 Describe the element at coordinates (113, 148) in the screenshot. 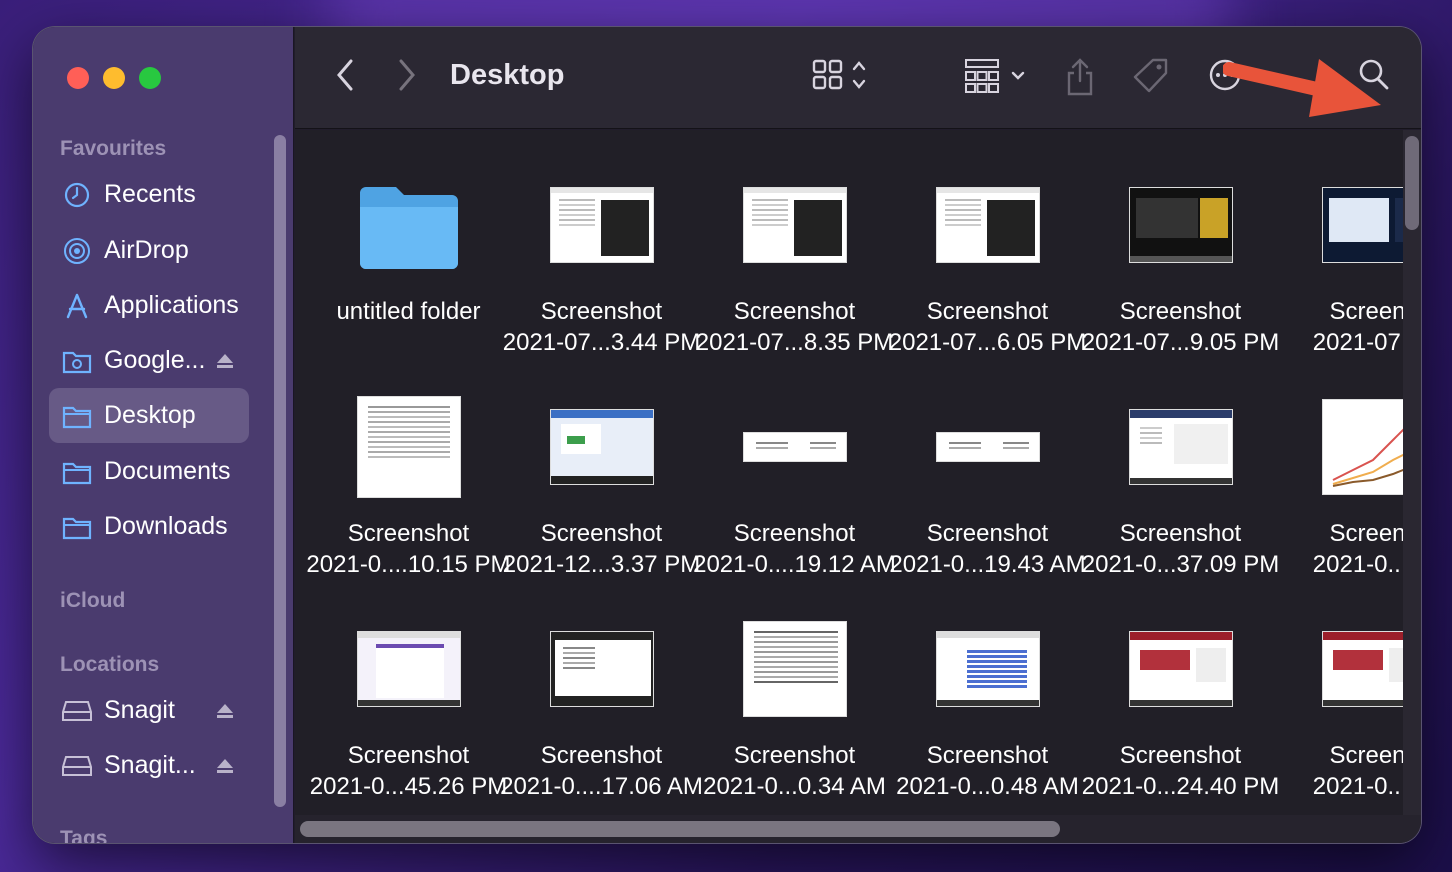

I see `section-favourites: Favourites` at that location.